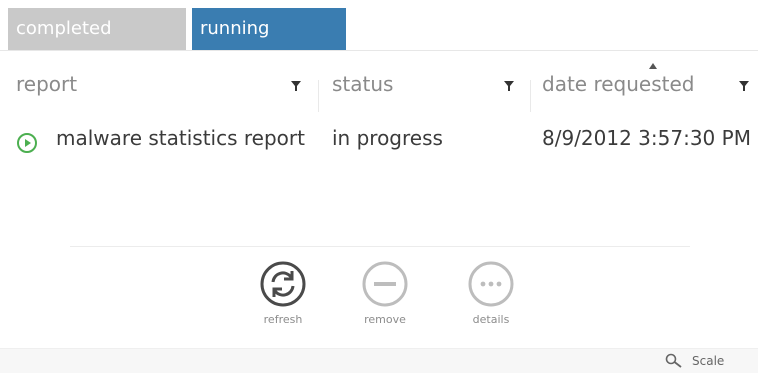 The width and height of the screenshot is (758, 373). Describe the element at coordinates (708, 361) in the screenshot. I see `scale-label: Scale` at that location.